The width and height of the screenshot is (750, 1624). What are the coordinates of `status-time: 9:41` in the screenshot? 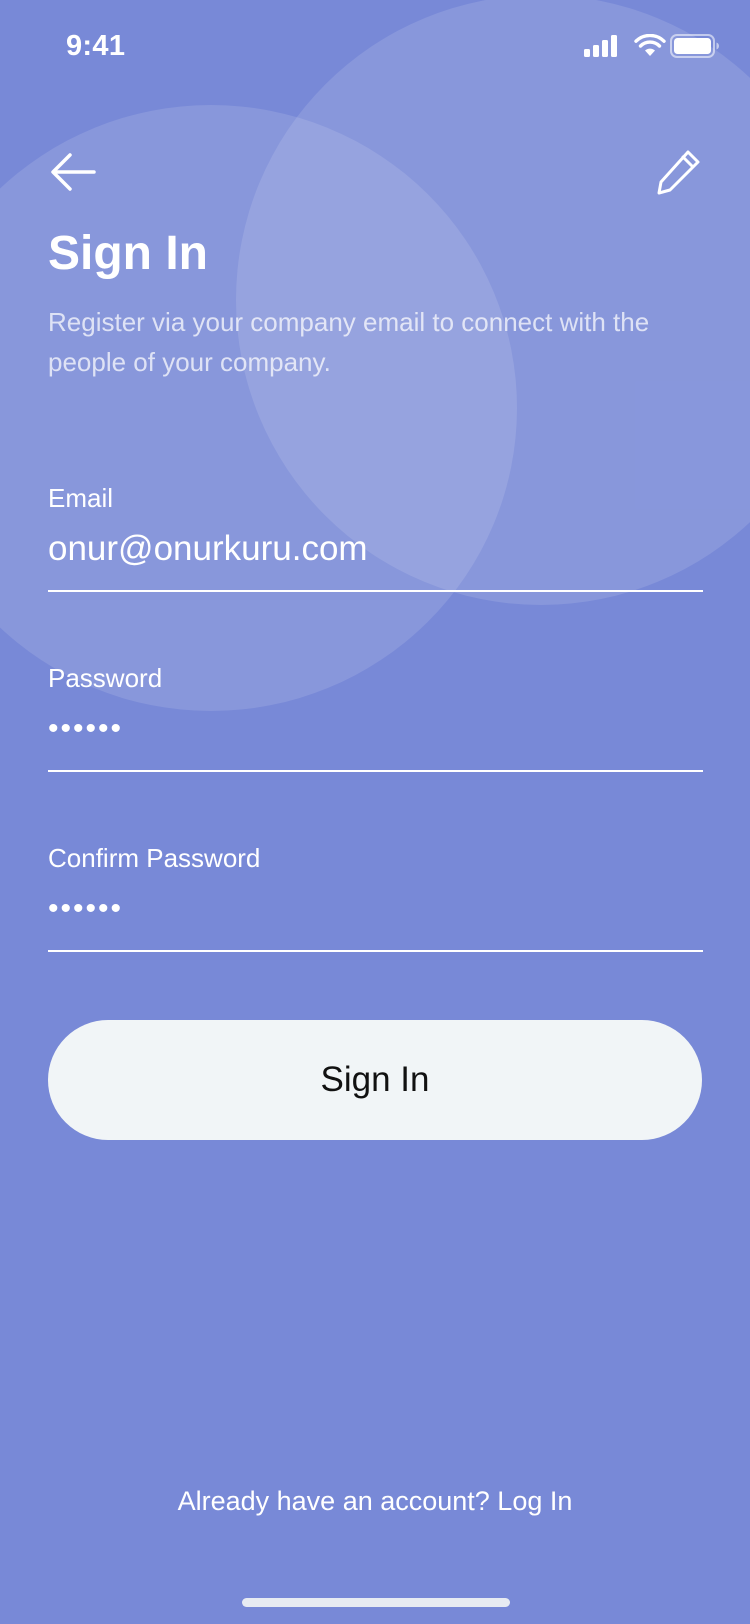 It's located at (96, 46).